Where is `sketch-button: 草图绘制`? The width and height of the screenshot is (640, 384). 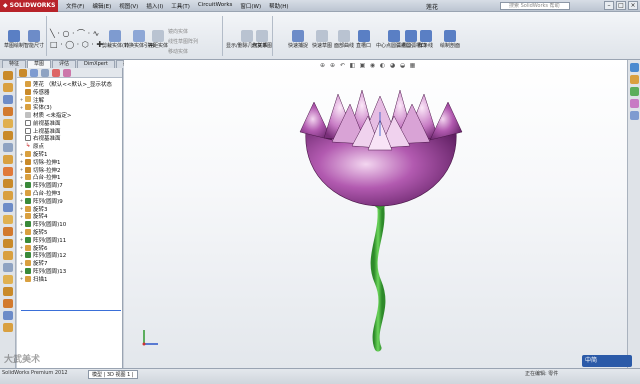 sketch-button: 草图绘制 is located at coordinates (14, 39).